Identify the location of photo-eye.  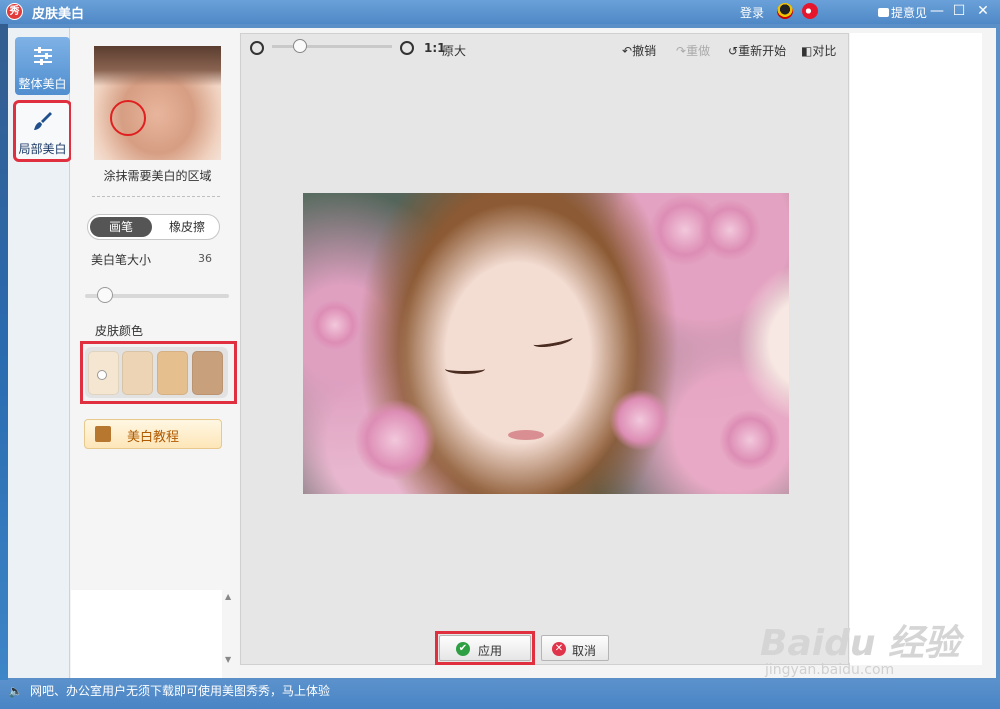
(465, 369).